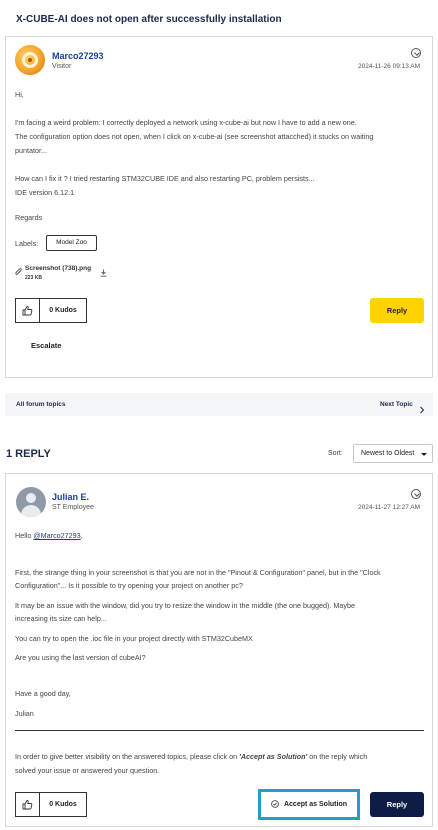  What do you see at coordinates (24, 713) in the screenshot?
I see `reply-line: Julian` at bounding box center [24, 713].